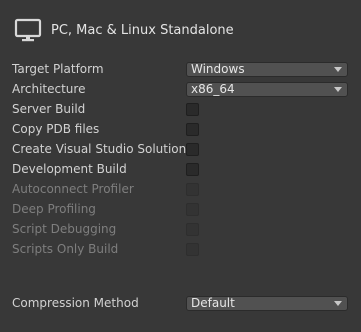  Describe the element at coordinates (75, 303) in the screenshot. I see `compression-method-label: Compression Method` at that location.